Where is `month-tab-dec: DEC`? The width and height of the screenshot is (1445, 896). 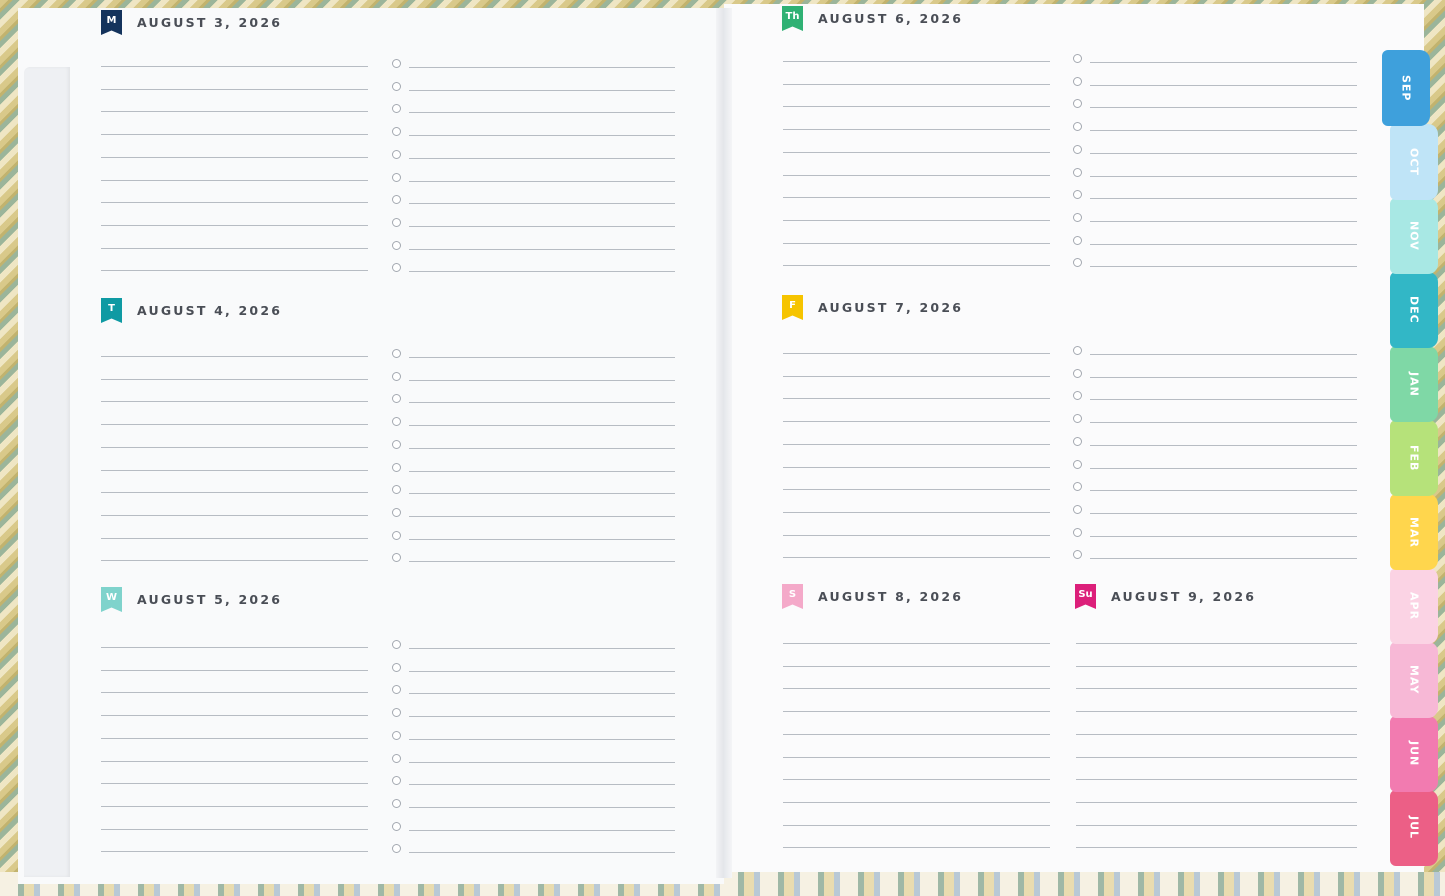 month-tab-dec: DEC is located at coordinates (1414, 310).